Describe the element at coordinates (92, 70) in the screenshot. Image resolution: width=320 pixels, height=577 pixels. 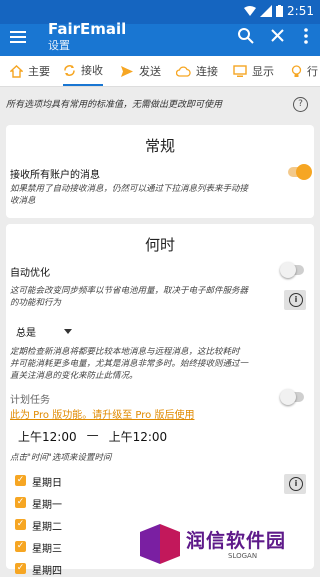
I see `tab-label: 接收` at that location.